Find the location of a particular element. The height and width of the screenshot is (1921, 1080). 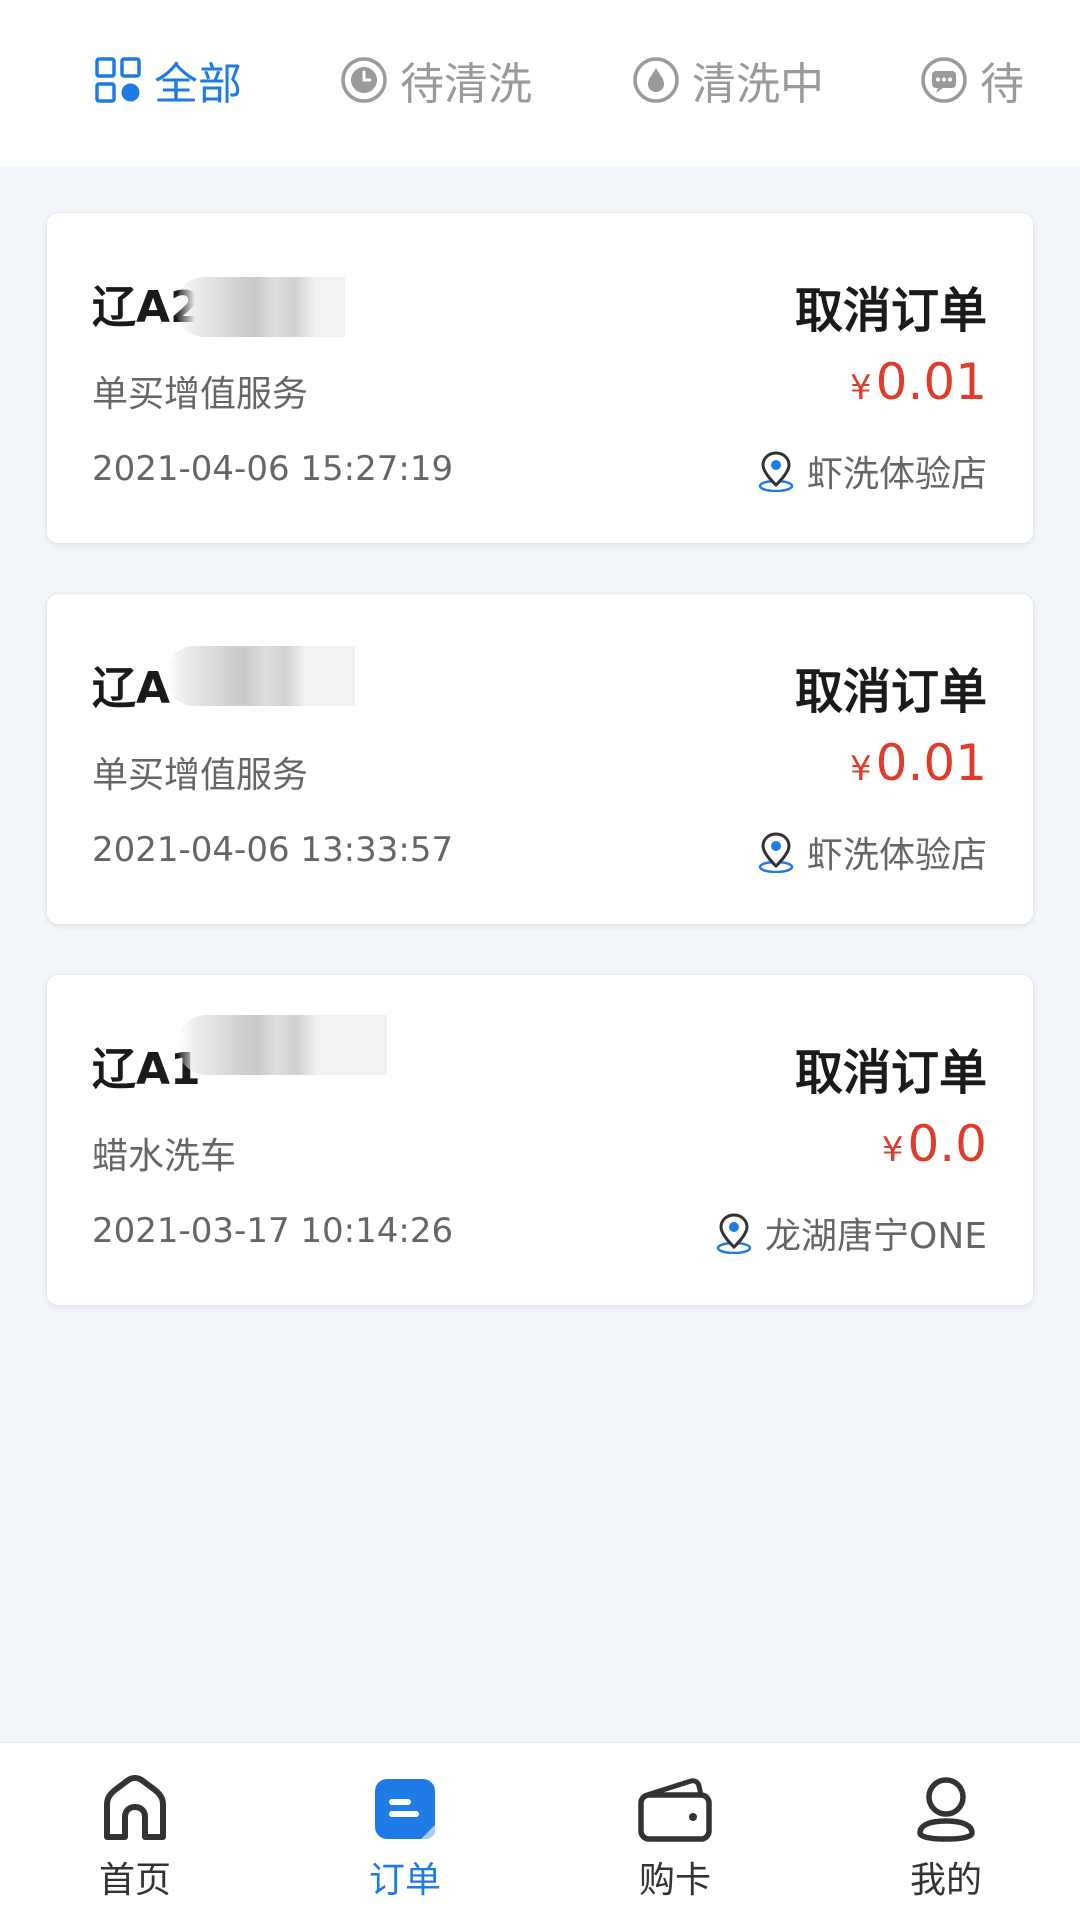

bottom-nav: 首页 订单 购卡 我的 is located at coordinates (540, 1831).